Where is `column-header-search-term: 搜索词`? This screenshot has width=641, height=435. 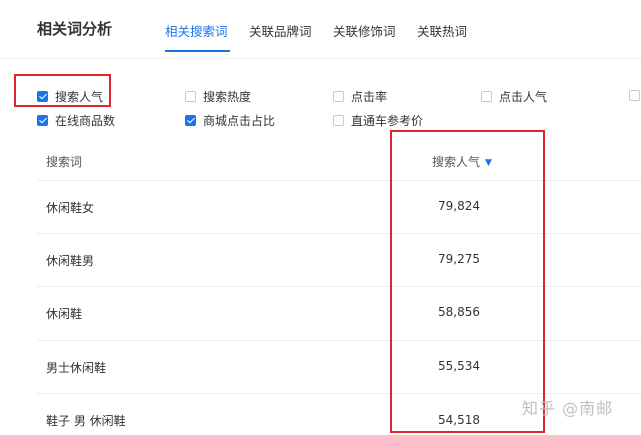 column-header-search-term: 搜索词 is located at coordinates (64, 162).